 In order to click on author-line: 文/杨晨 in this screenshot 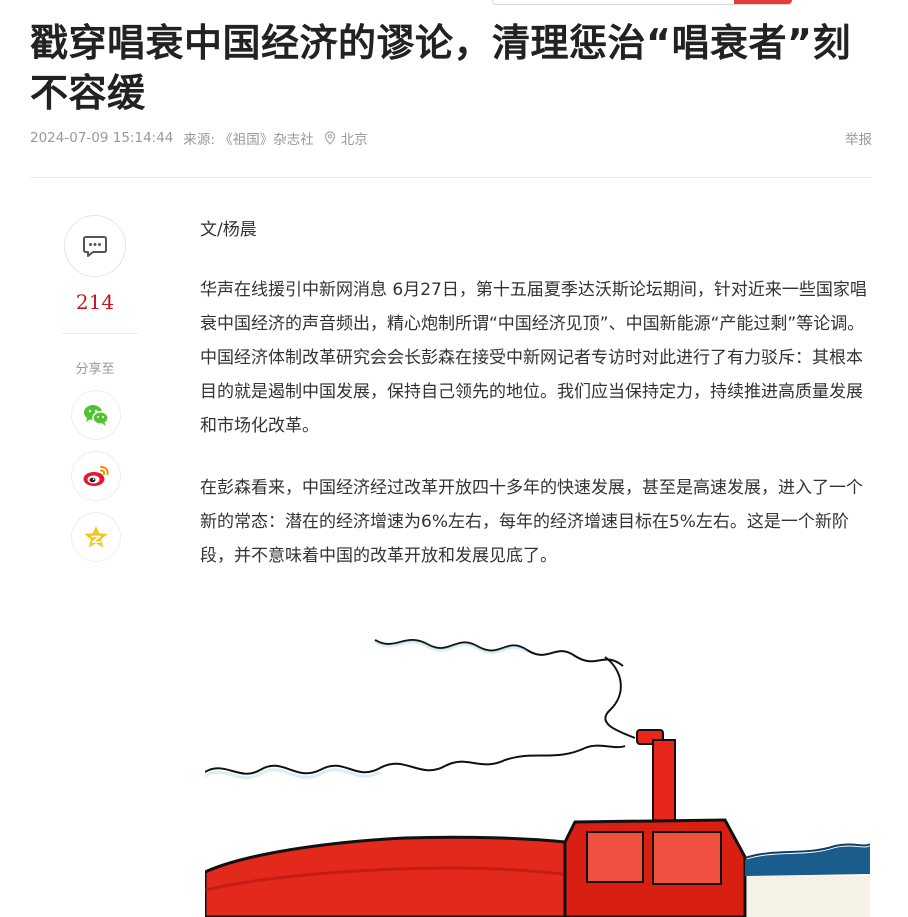, I will do `click(228, 230)`.